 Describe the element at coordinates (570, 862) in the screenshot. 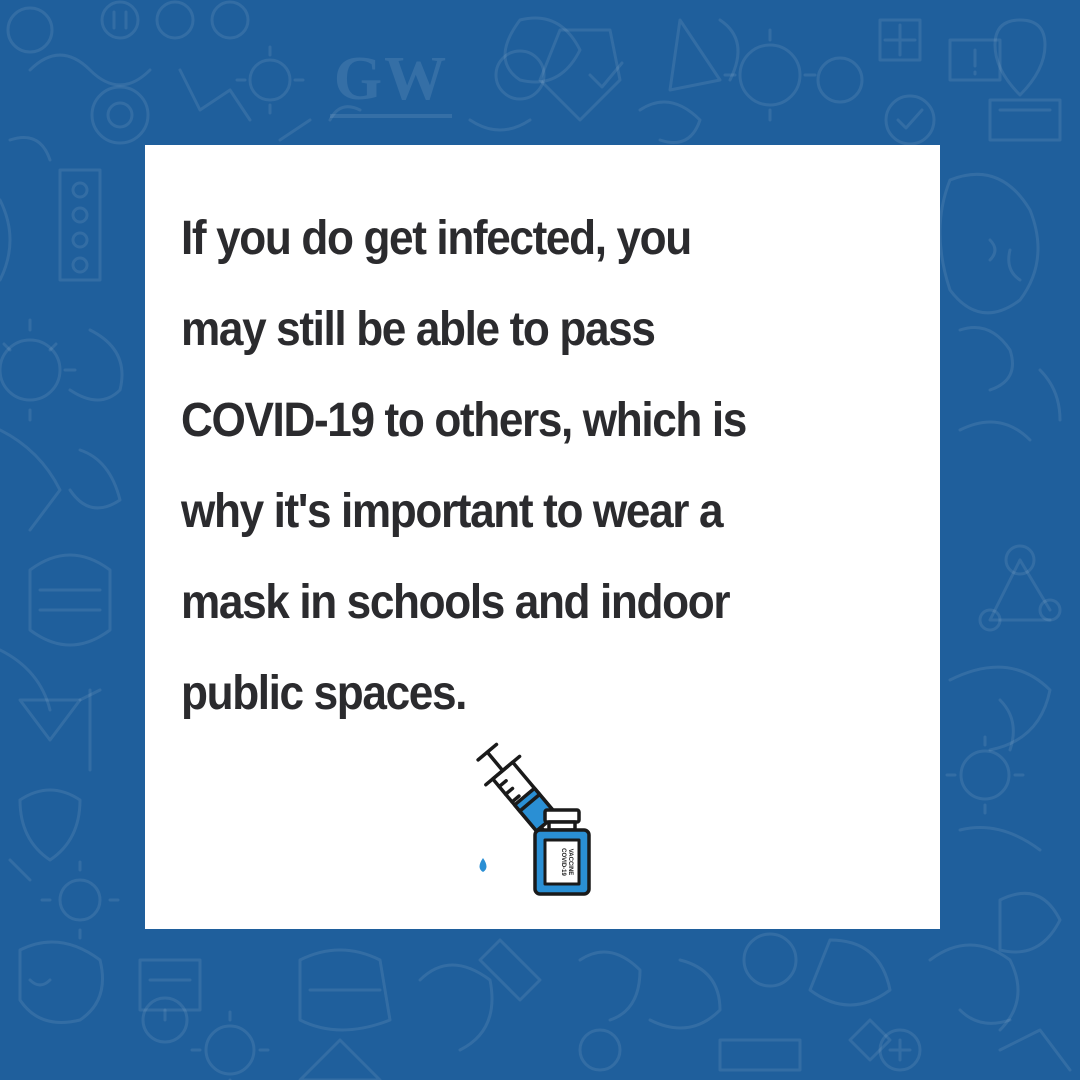

I see `vial-label-line: VACCINE` at that location.